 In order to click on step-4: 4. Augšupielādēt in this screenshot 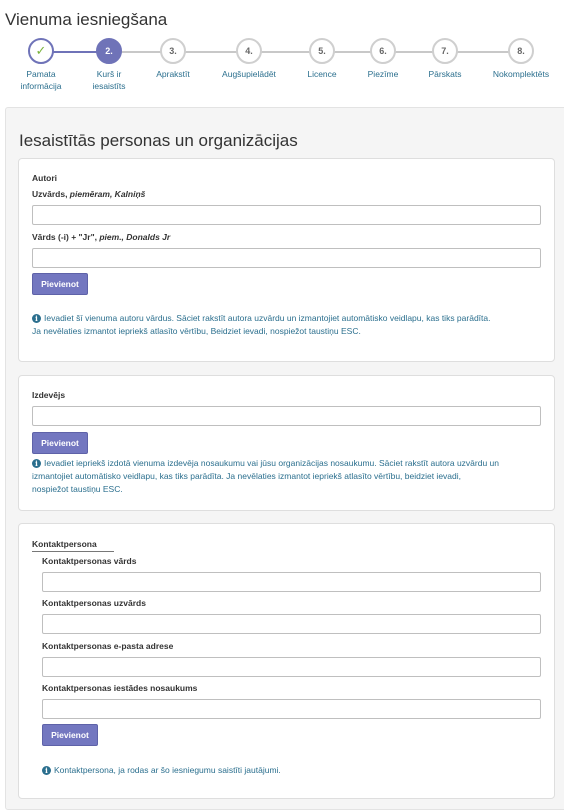, I will do `click(249, 59)`.